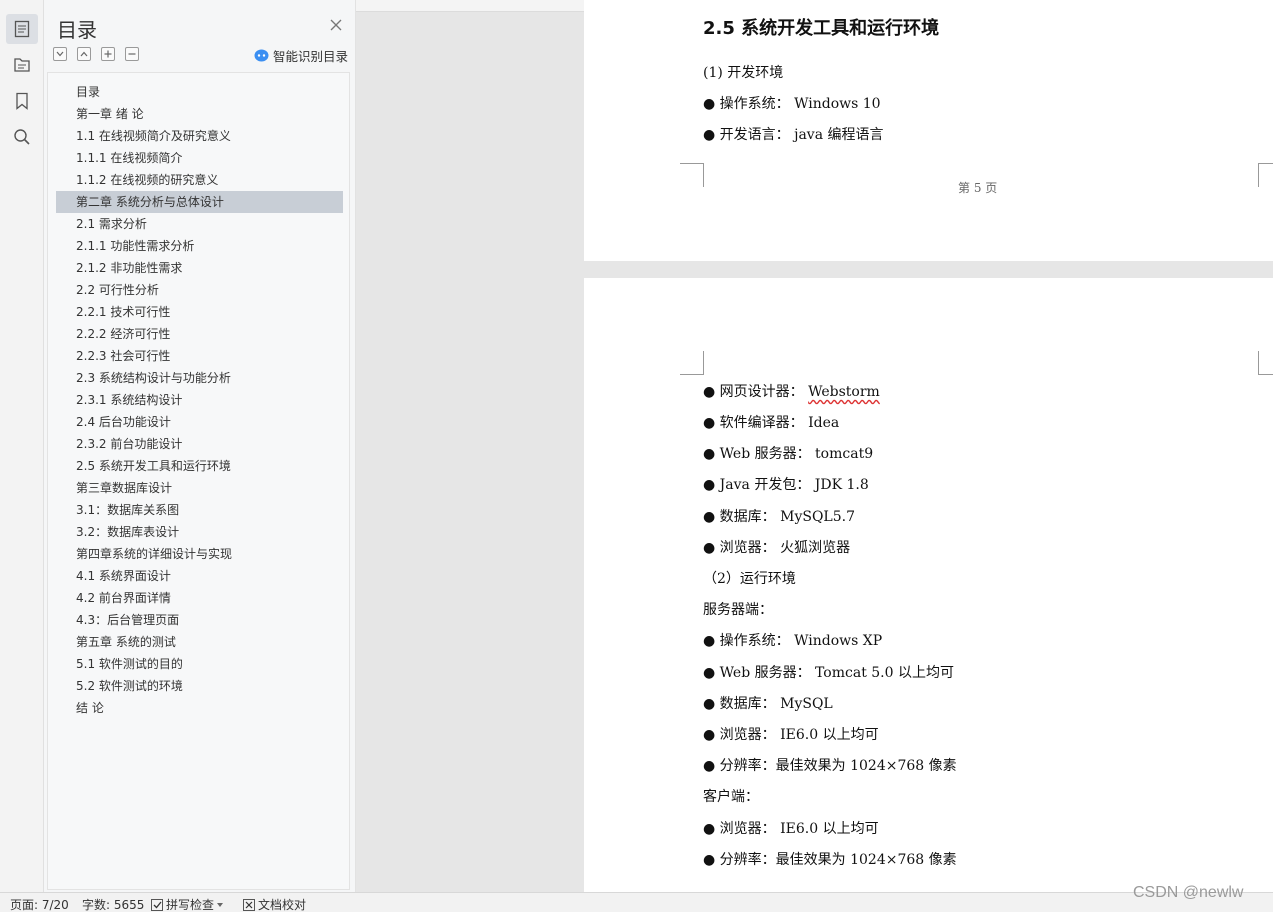 Image resolution: width=1273 pixels, height=912 pixels. I want to click on paragraph-line: ● 网页设计器： Webstorm, so click(791, 391).